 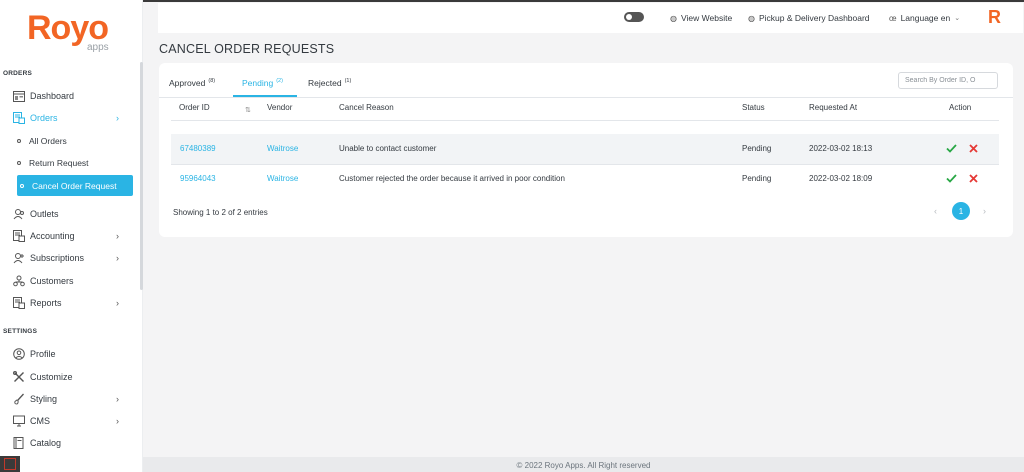 I want to click on app-corner-icon, so click(x=10, y=464).